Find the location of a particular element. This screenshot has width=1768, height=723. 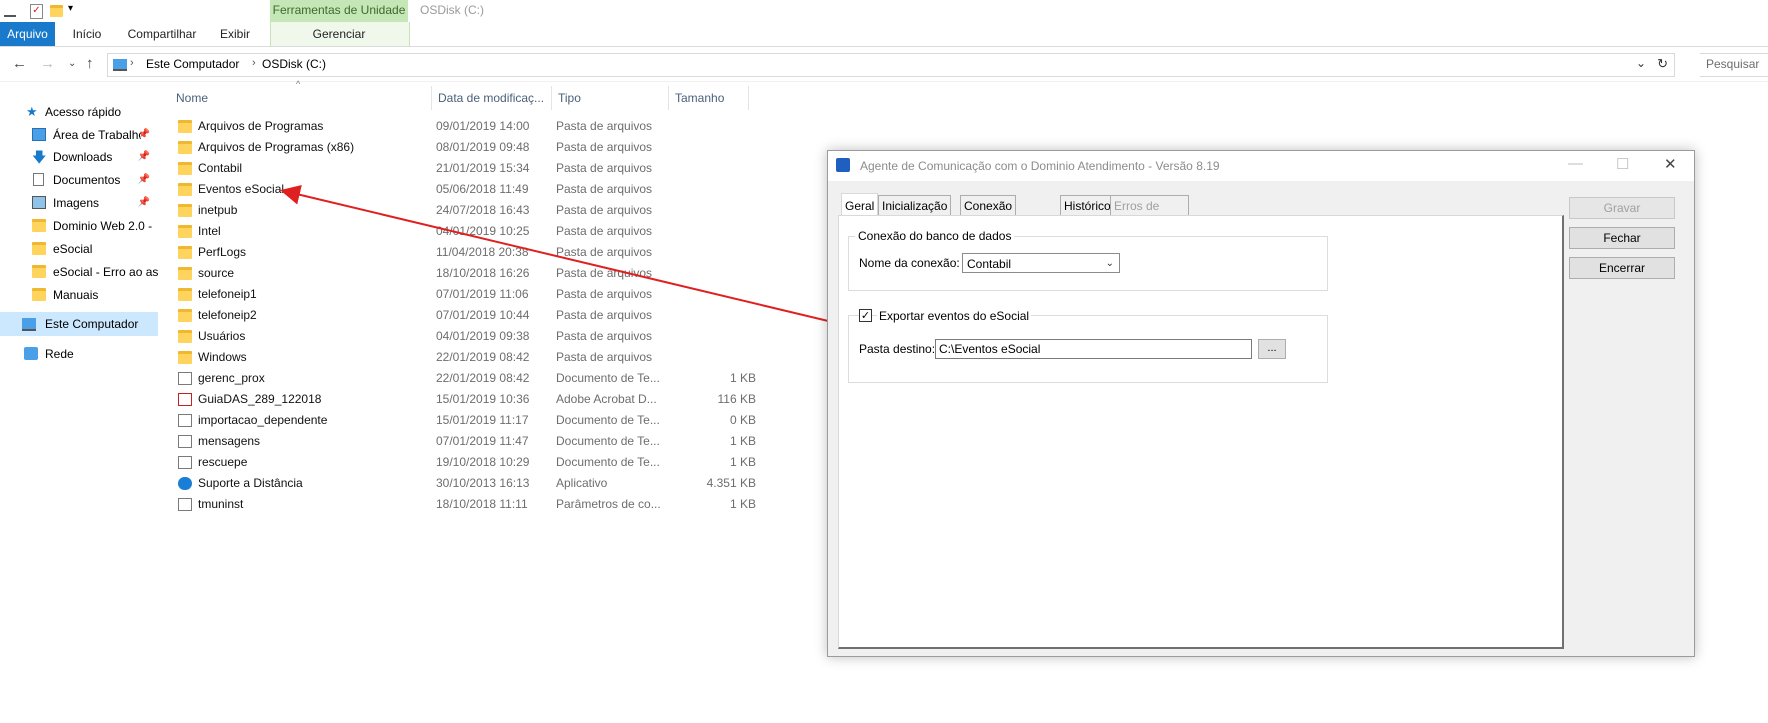

nav-item-documentos: Documentos 📌 is located at coordinates (79, 180).